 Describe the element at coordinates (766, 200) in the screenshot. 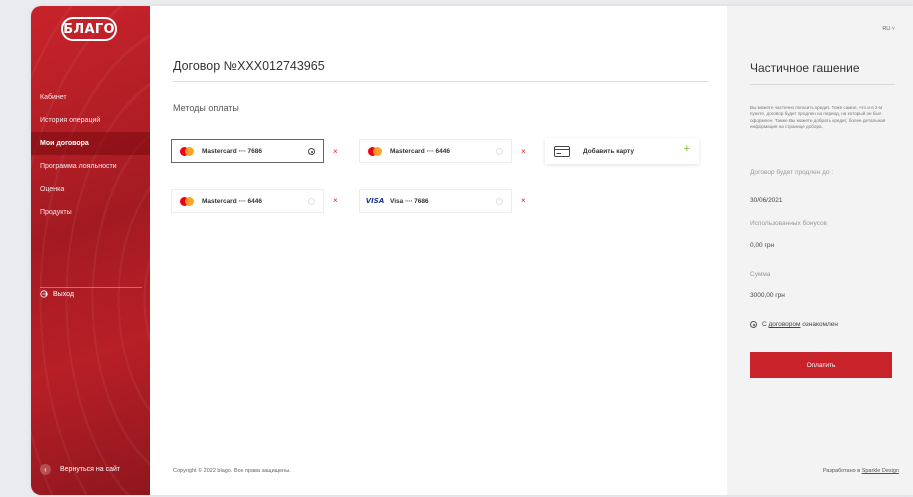

I see `extended-until-value: 30/06/2021` at that location.